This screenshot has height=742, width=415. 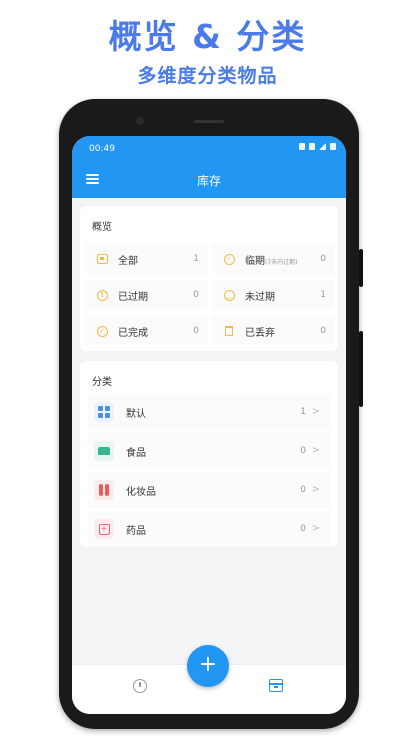 What do you see at coordinates (102, 149) in the screenshot?
I see `status-time: 00:49` at bounding box center [102, 149].